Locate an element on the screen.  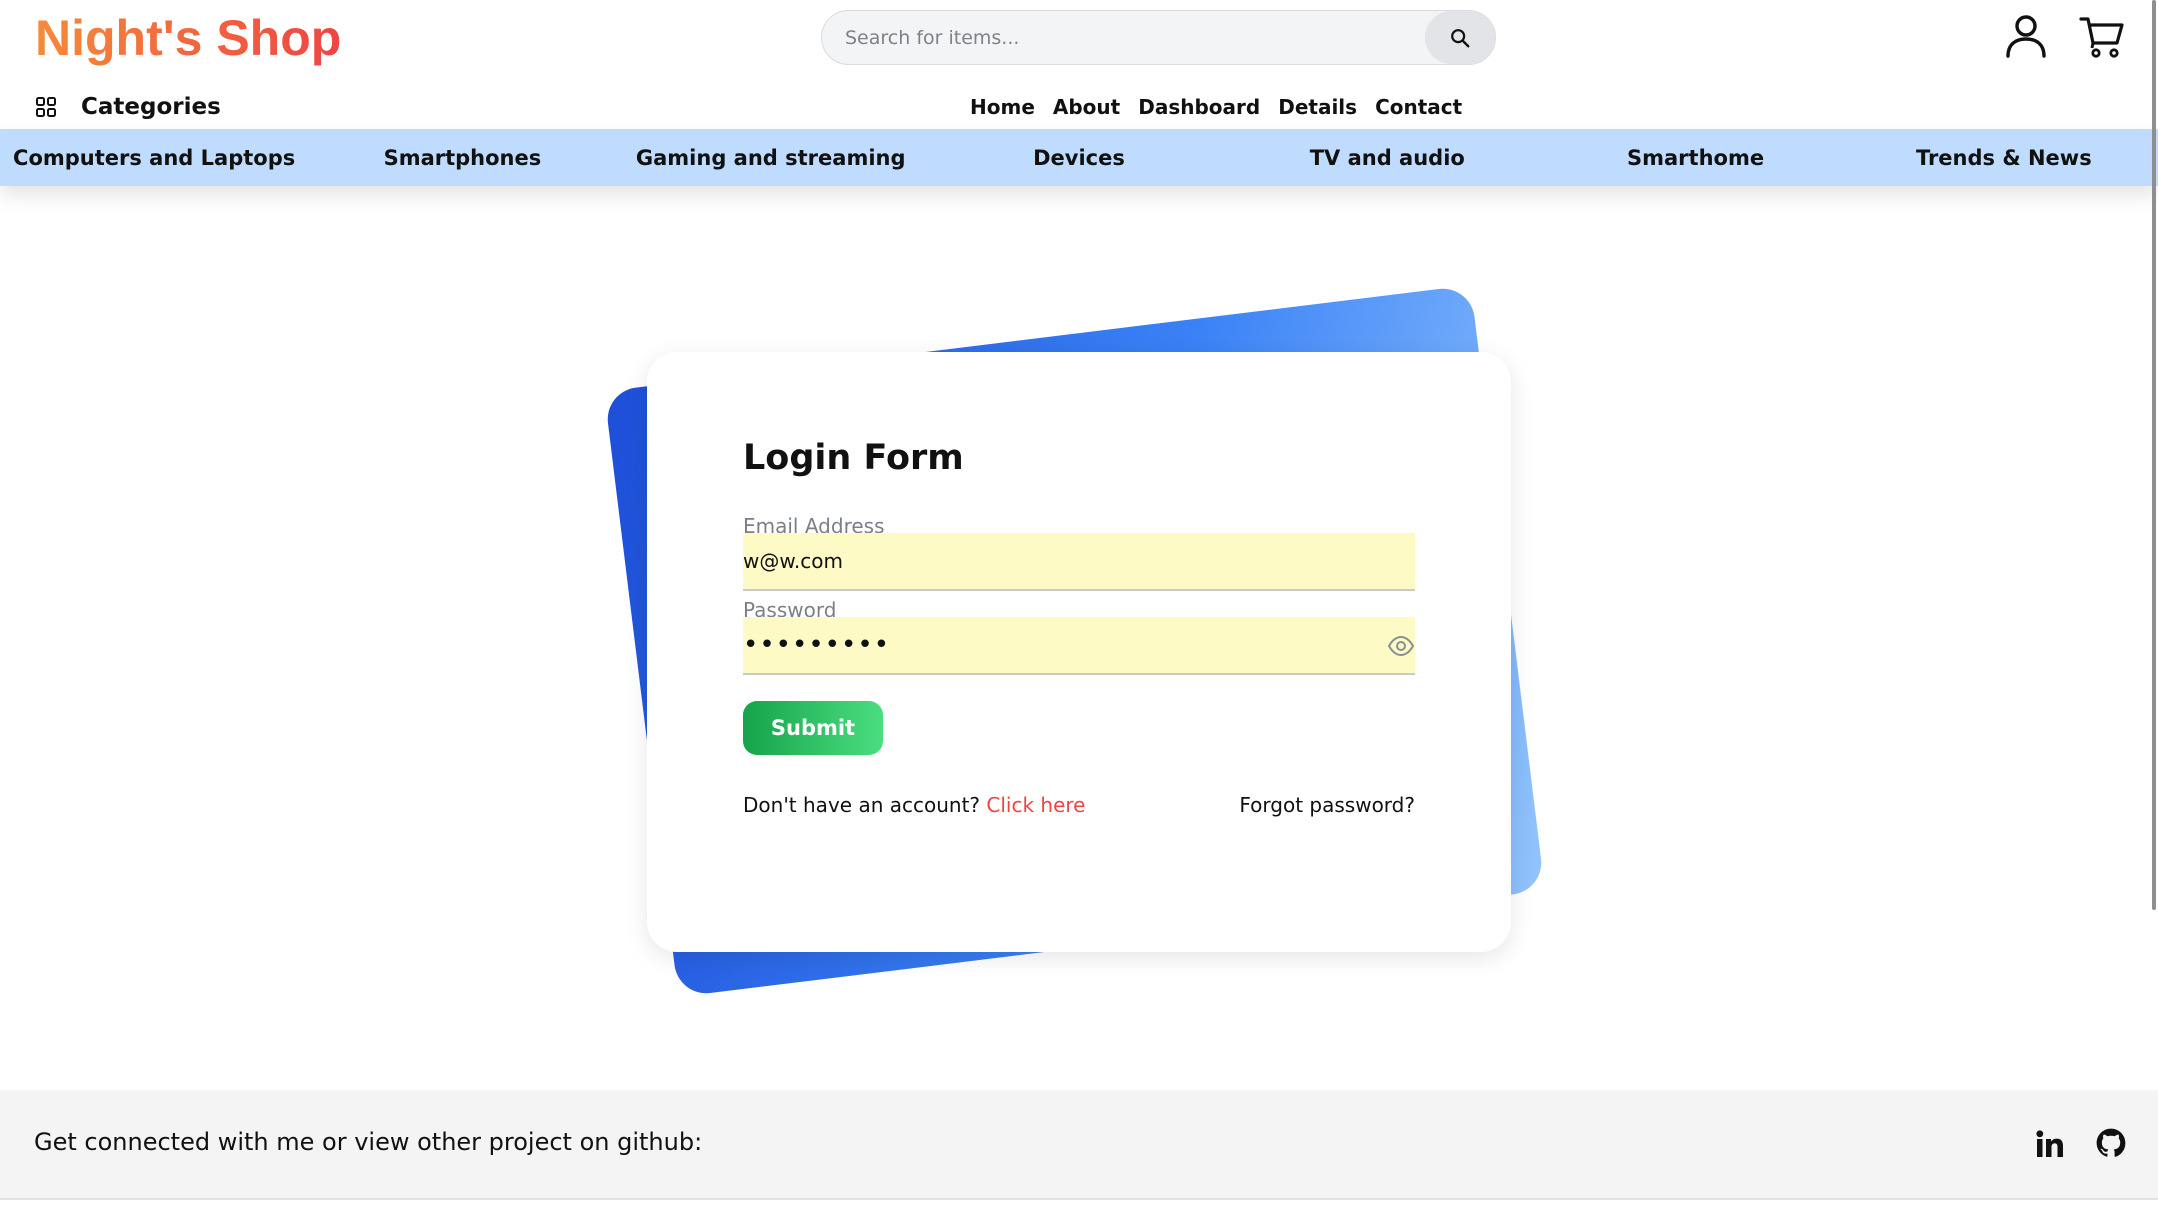
github-icon is located at coordinates (2111, 1143).